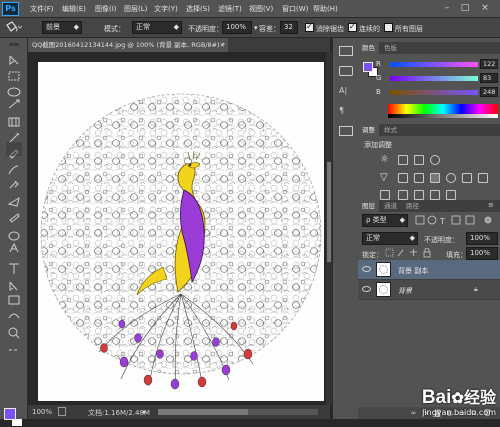  Describe the element at coordinates (483, 178) in the screenshot. I see `color-lookup-icon` at that location.